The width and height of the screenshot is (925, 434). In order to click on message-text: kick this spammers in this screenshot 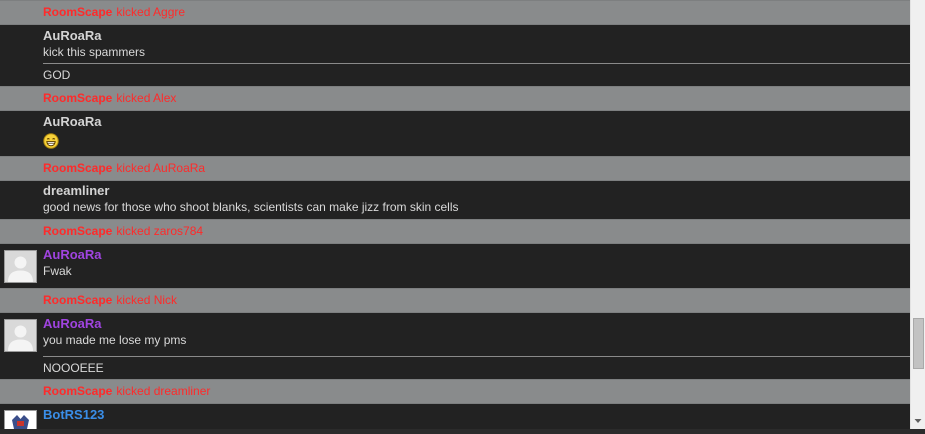, I will do `click(94, 52)`.